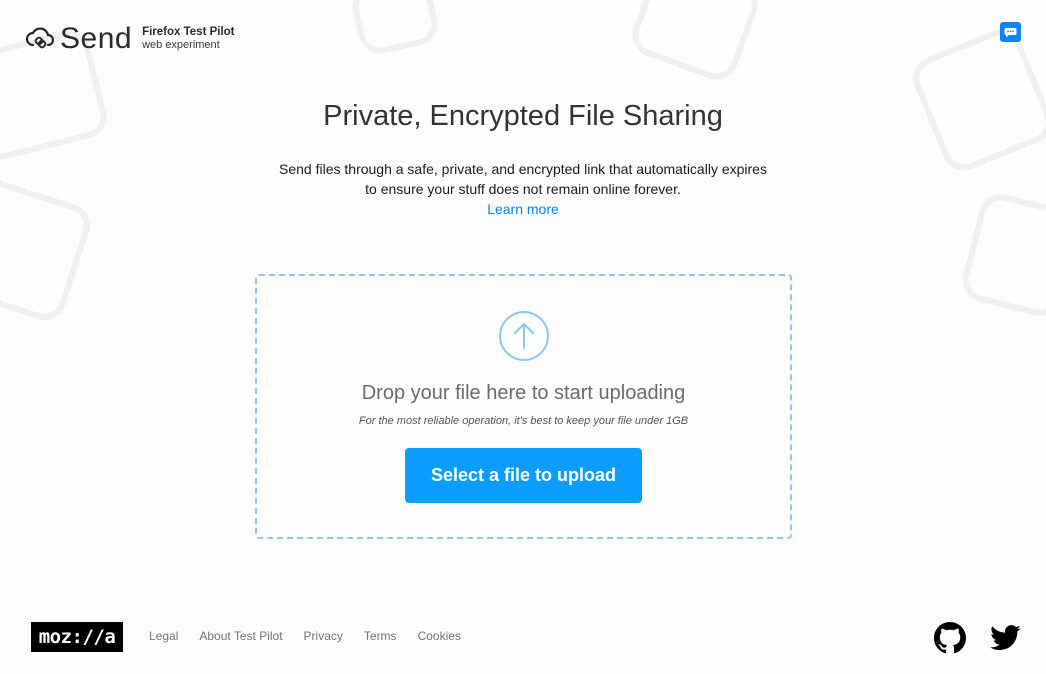 This screenshot has width=1046, height=674. I want to click on twitter-icon, so click(1006, 638).